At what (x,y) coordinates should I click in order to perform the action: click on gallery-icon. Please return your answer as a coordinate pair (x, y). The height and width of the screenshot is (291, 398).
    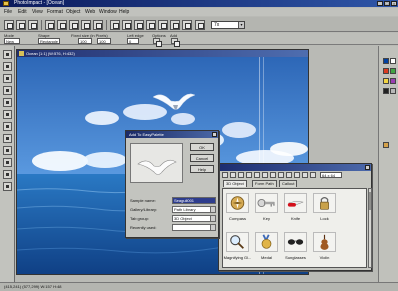
    Looking at the image, I should click on (225, 175).